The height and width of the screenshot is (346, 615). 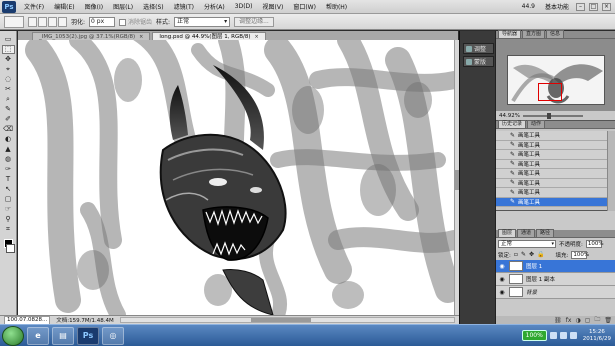 I want to click on scrollbar-thumb, so click(x=280, y=320).